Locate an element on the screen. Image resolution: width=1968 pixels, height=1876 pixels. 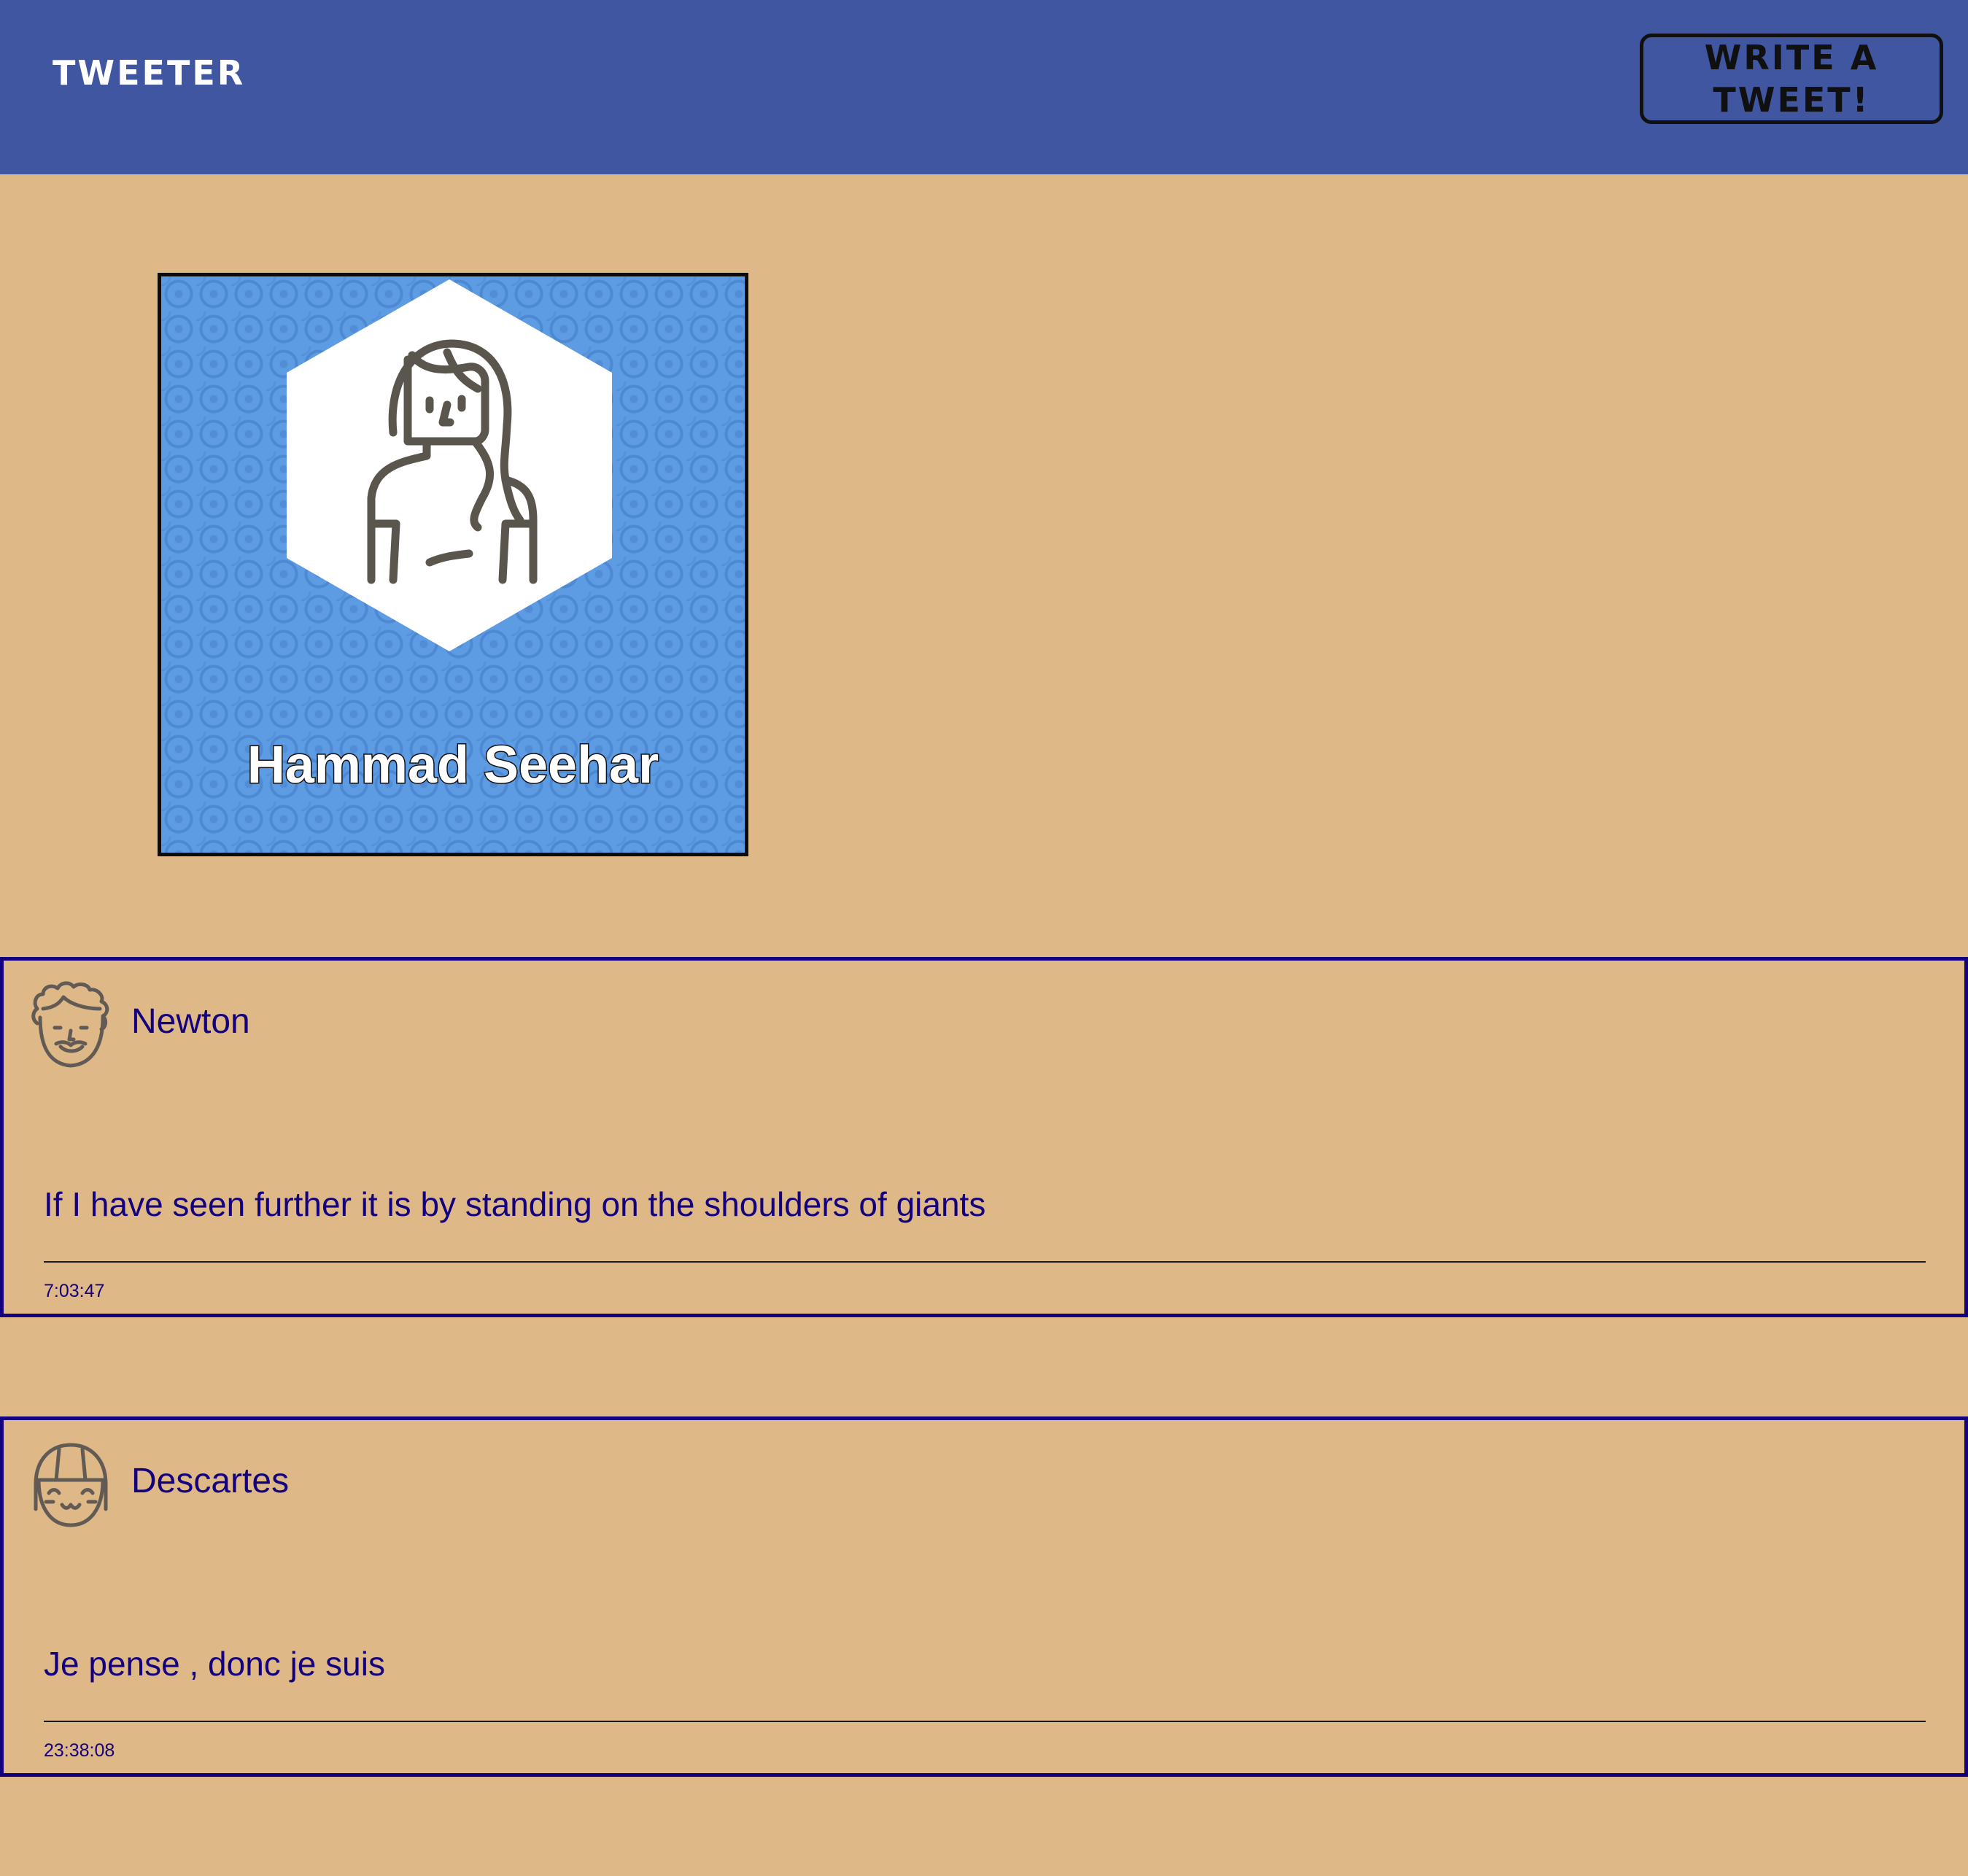
curly-hair-face-icon is located at coordinates (70, 1024).